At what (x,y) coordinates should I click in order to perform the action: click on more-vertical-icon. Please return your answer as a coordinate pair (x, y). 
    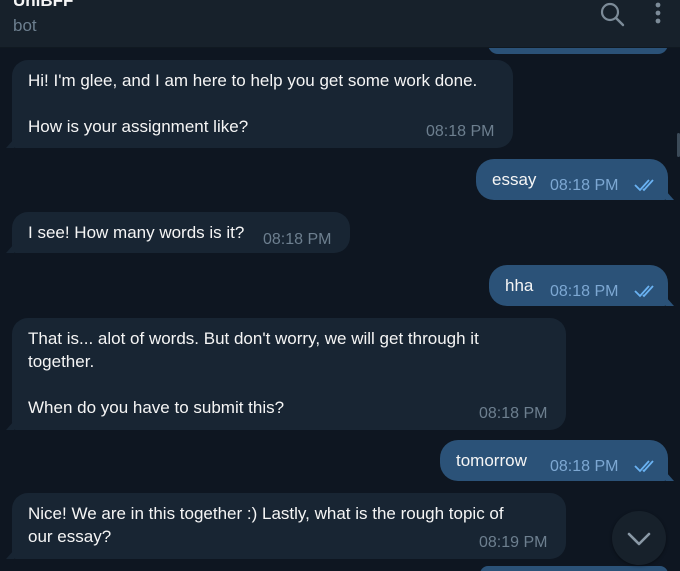
    Looking at the image, I should click on (658, 13).